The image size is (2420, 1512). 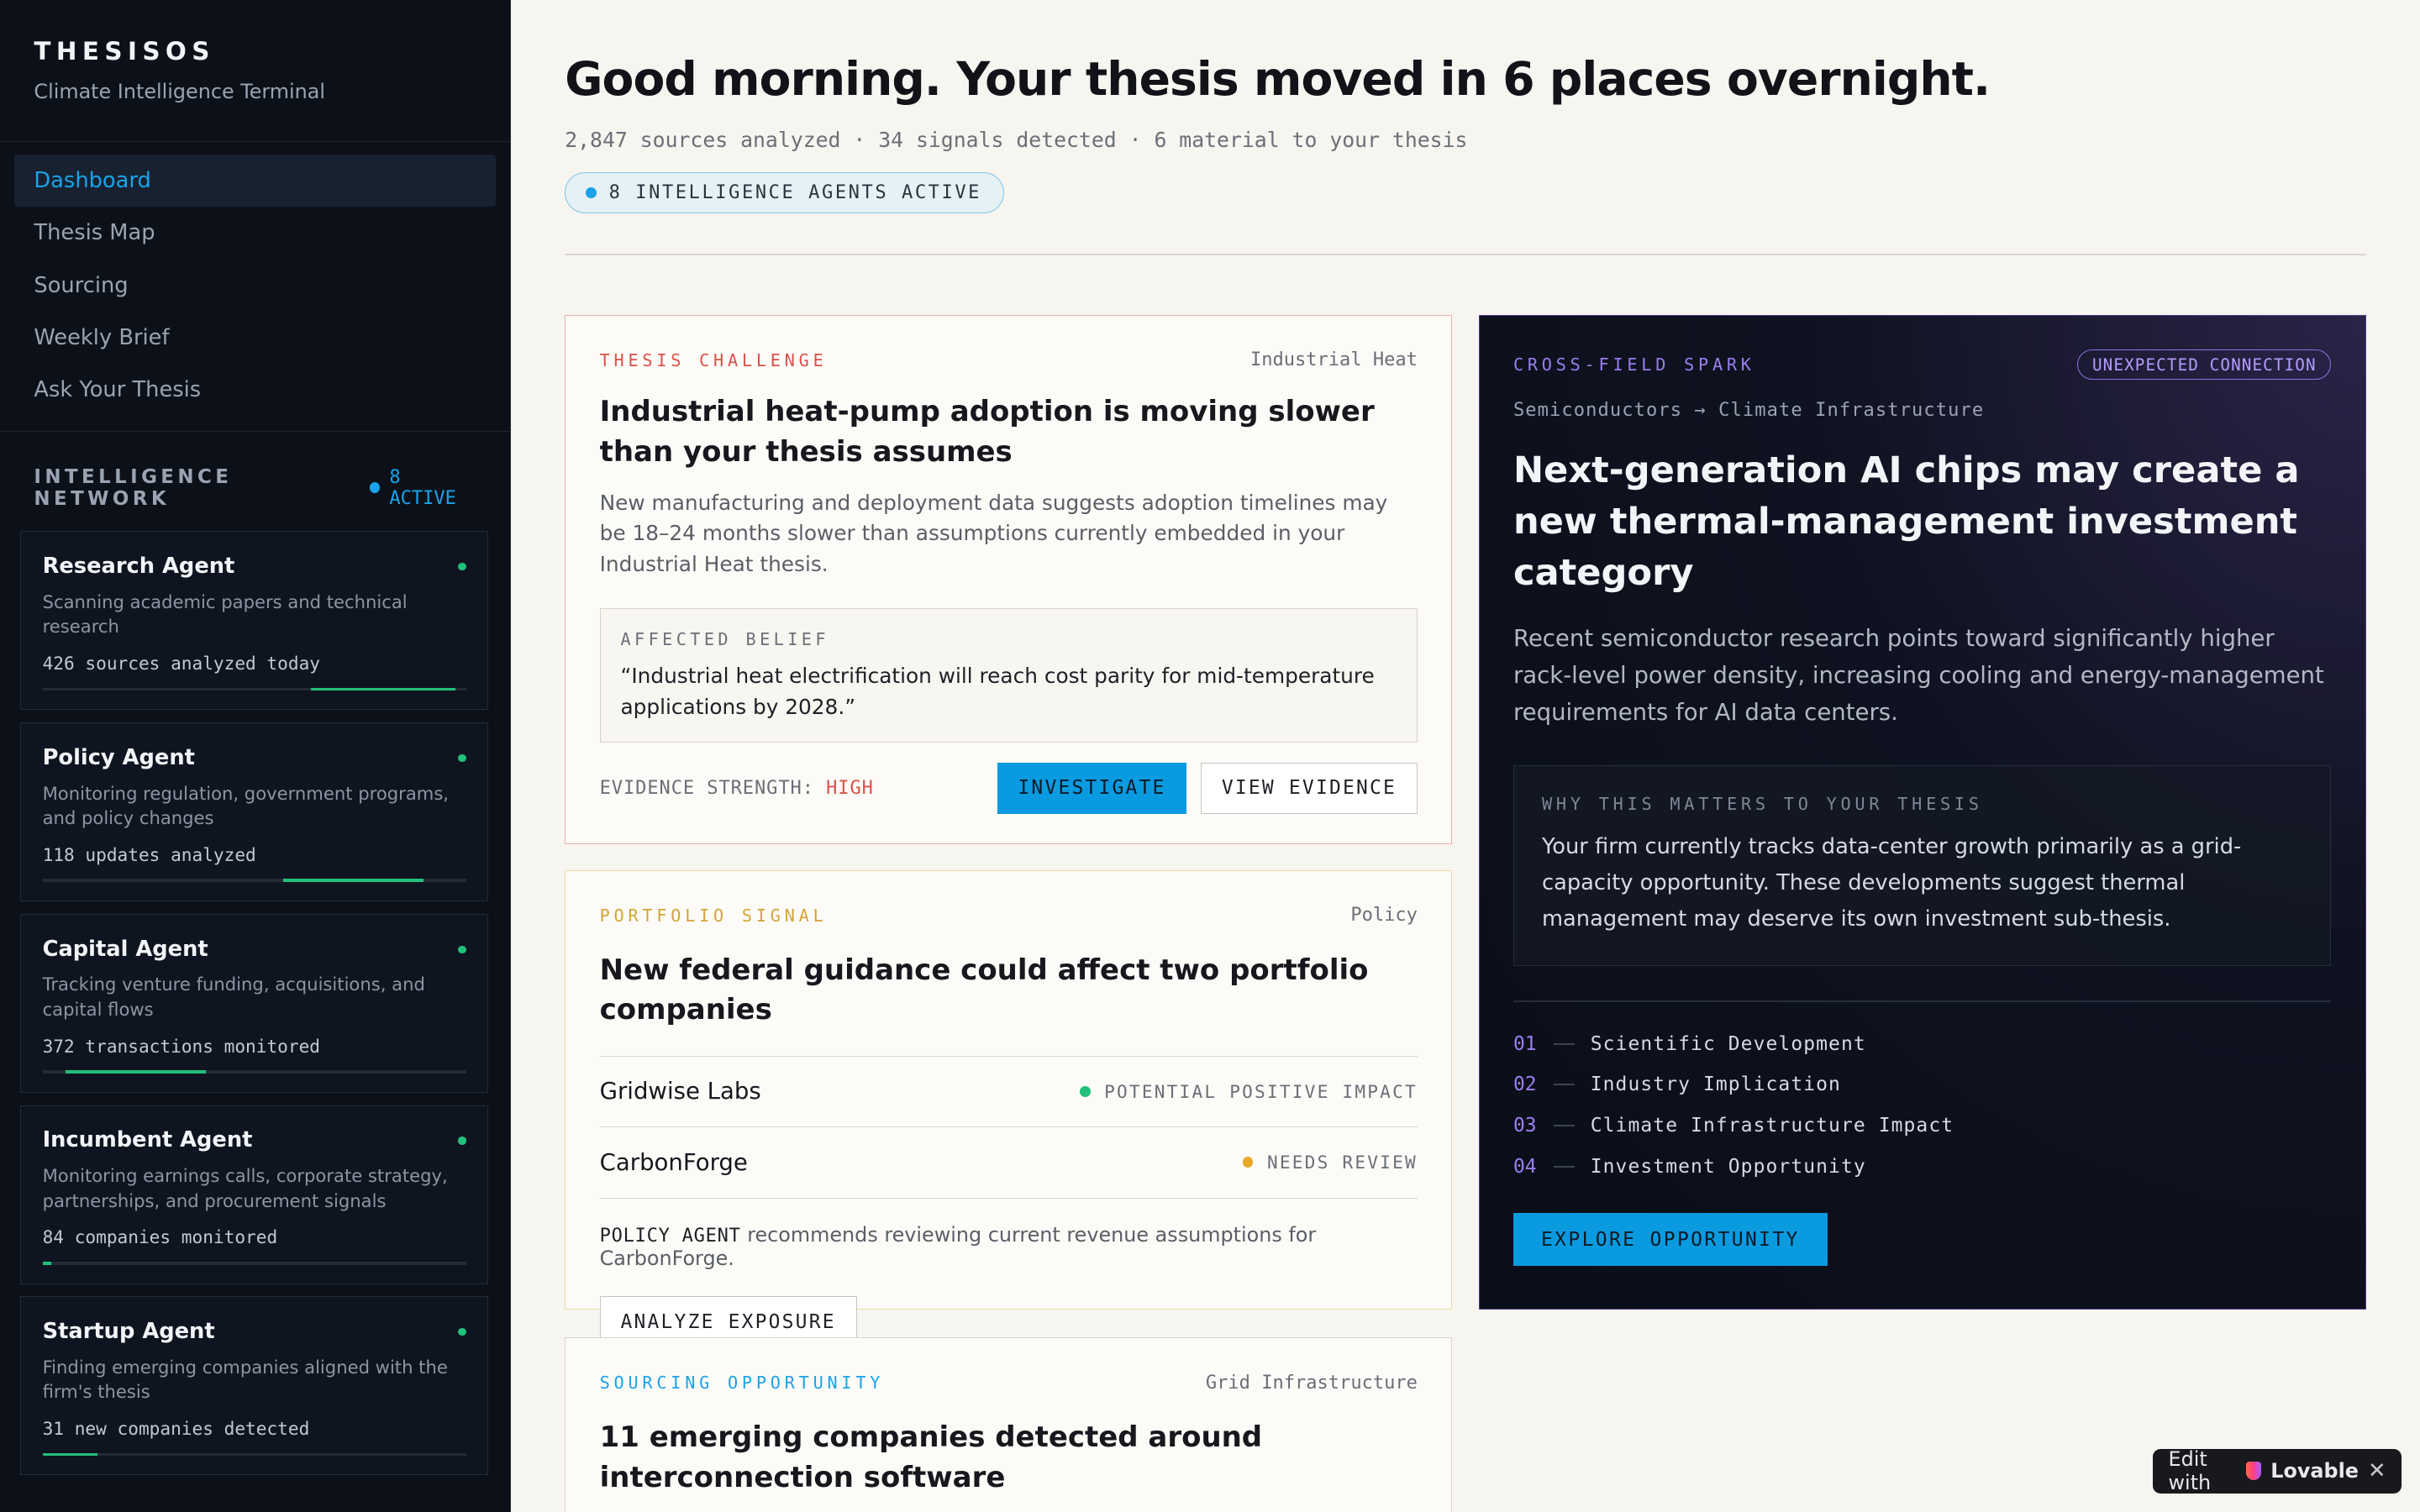 I want to click on agent-stat: 372 transactions monitored, so click(x=181, y=1046).